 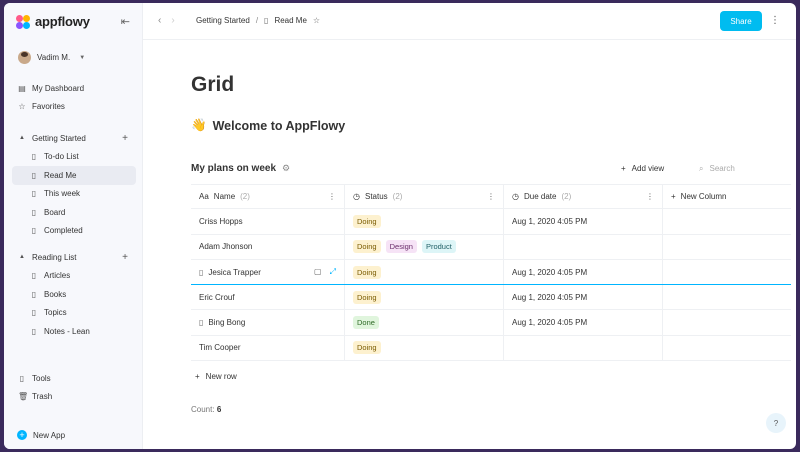 I want to click on user-menu: Vadim M. ▼, so click(x=51, y=57).